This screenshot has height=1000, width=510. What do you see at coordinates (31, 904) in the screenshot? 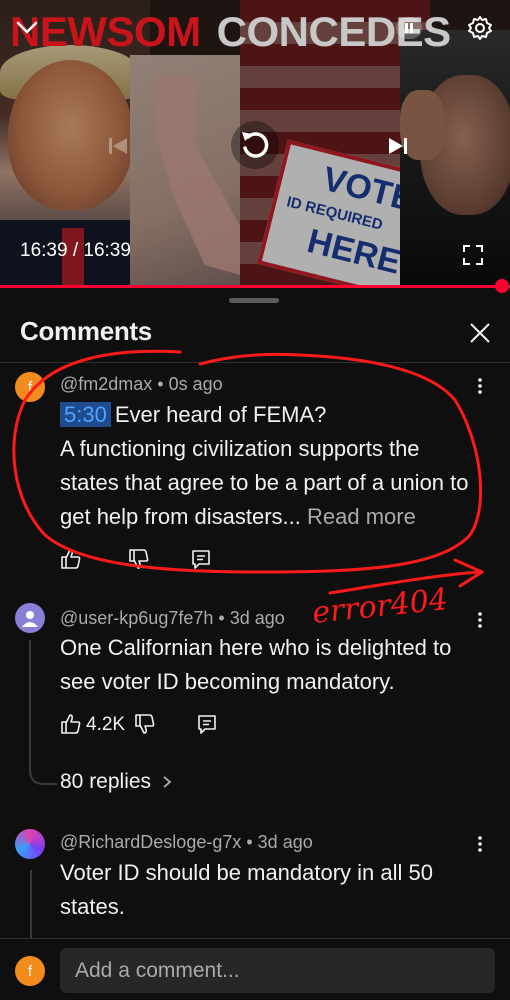
I see `thread-line` at bounding box center [31, 904].